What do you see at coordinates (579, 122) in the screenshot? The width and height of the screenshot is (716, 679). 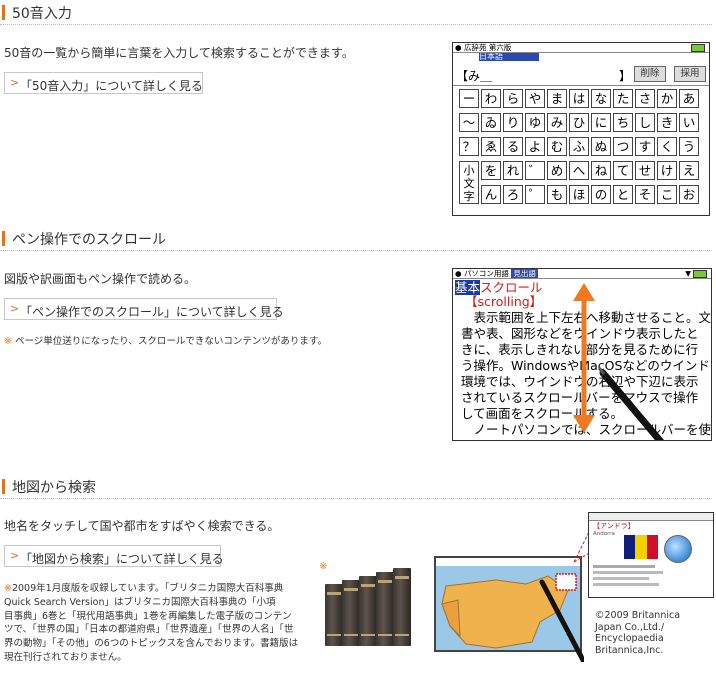 I see `kana-key: ひ` at bounding box center [579, 122].